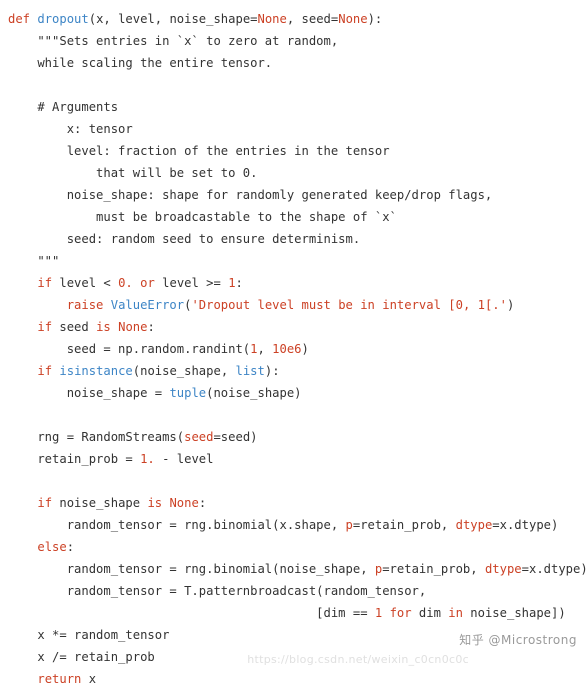  What do you see at coordinates (85, 305) in the screenshot?
I see `code-token: raise` at bounding box center [85, 305].